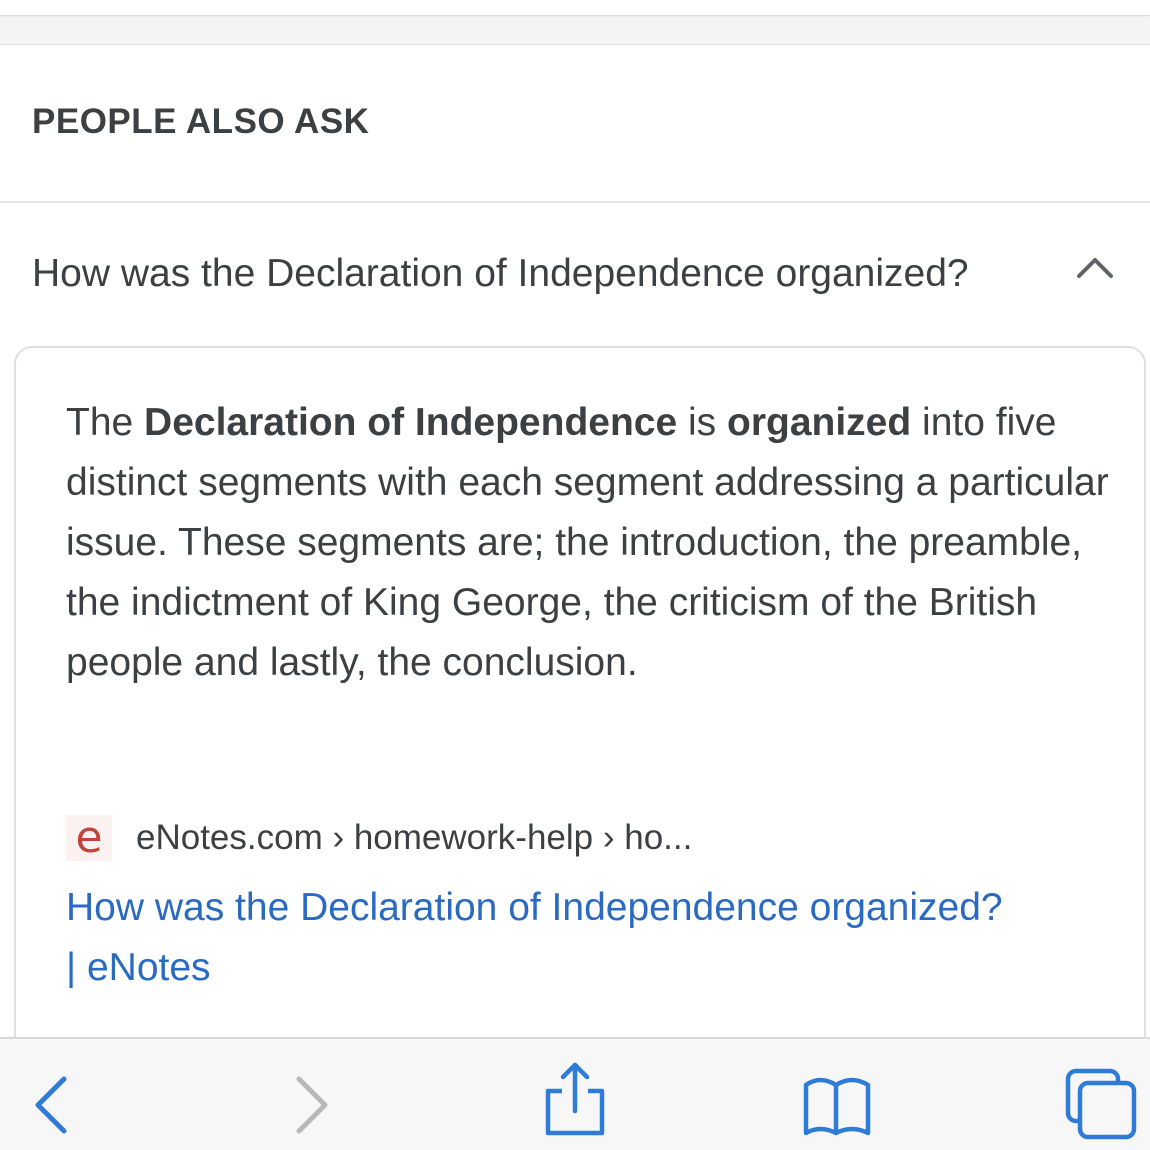  What do you see at coordinates (837, 1106) in the screenshot?
I see `bookmarks-icon` at bounding box center [837, 1106].